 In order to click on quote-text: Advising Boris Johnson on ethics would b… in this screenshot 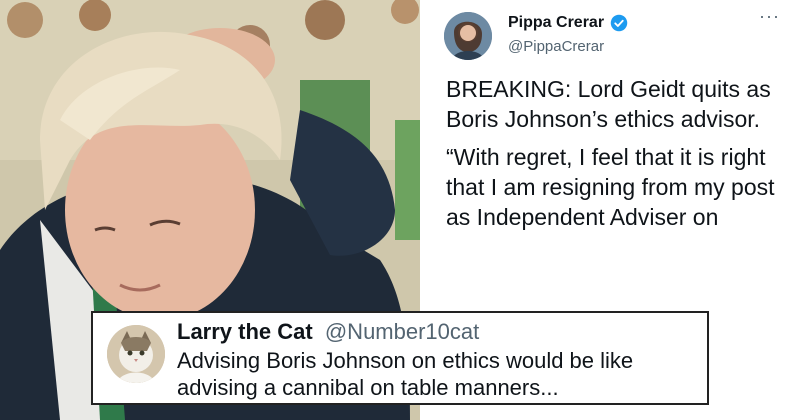, I will do `click(405, 374)`.